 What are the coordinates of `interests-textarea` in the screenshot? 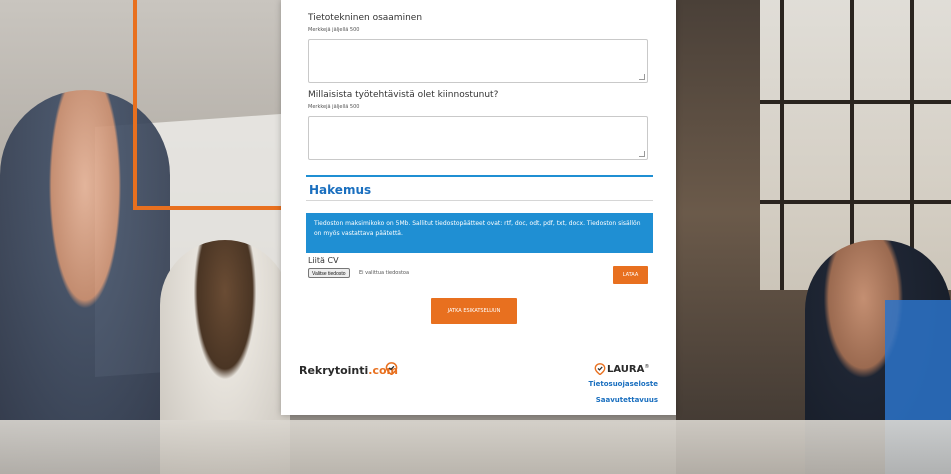 It's located at (478, 138).